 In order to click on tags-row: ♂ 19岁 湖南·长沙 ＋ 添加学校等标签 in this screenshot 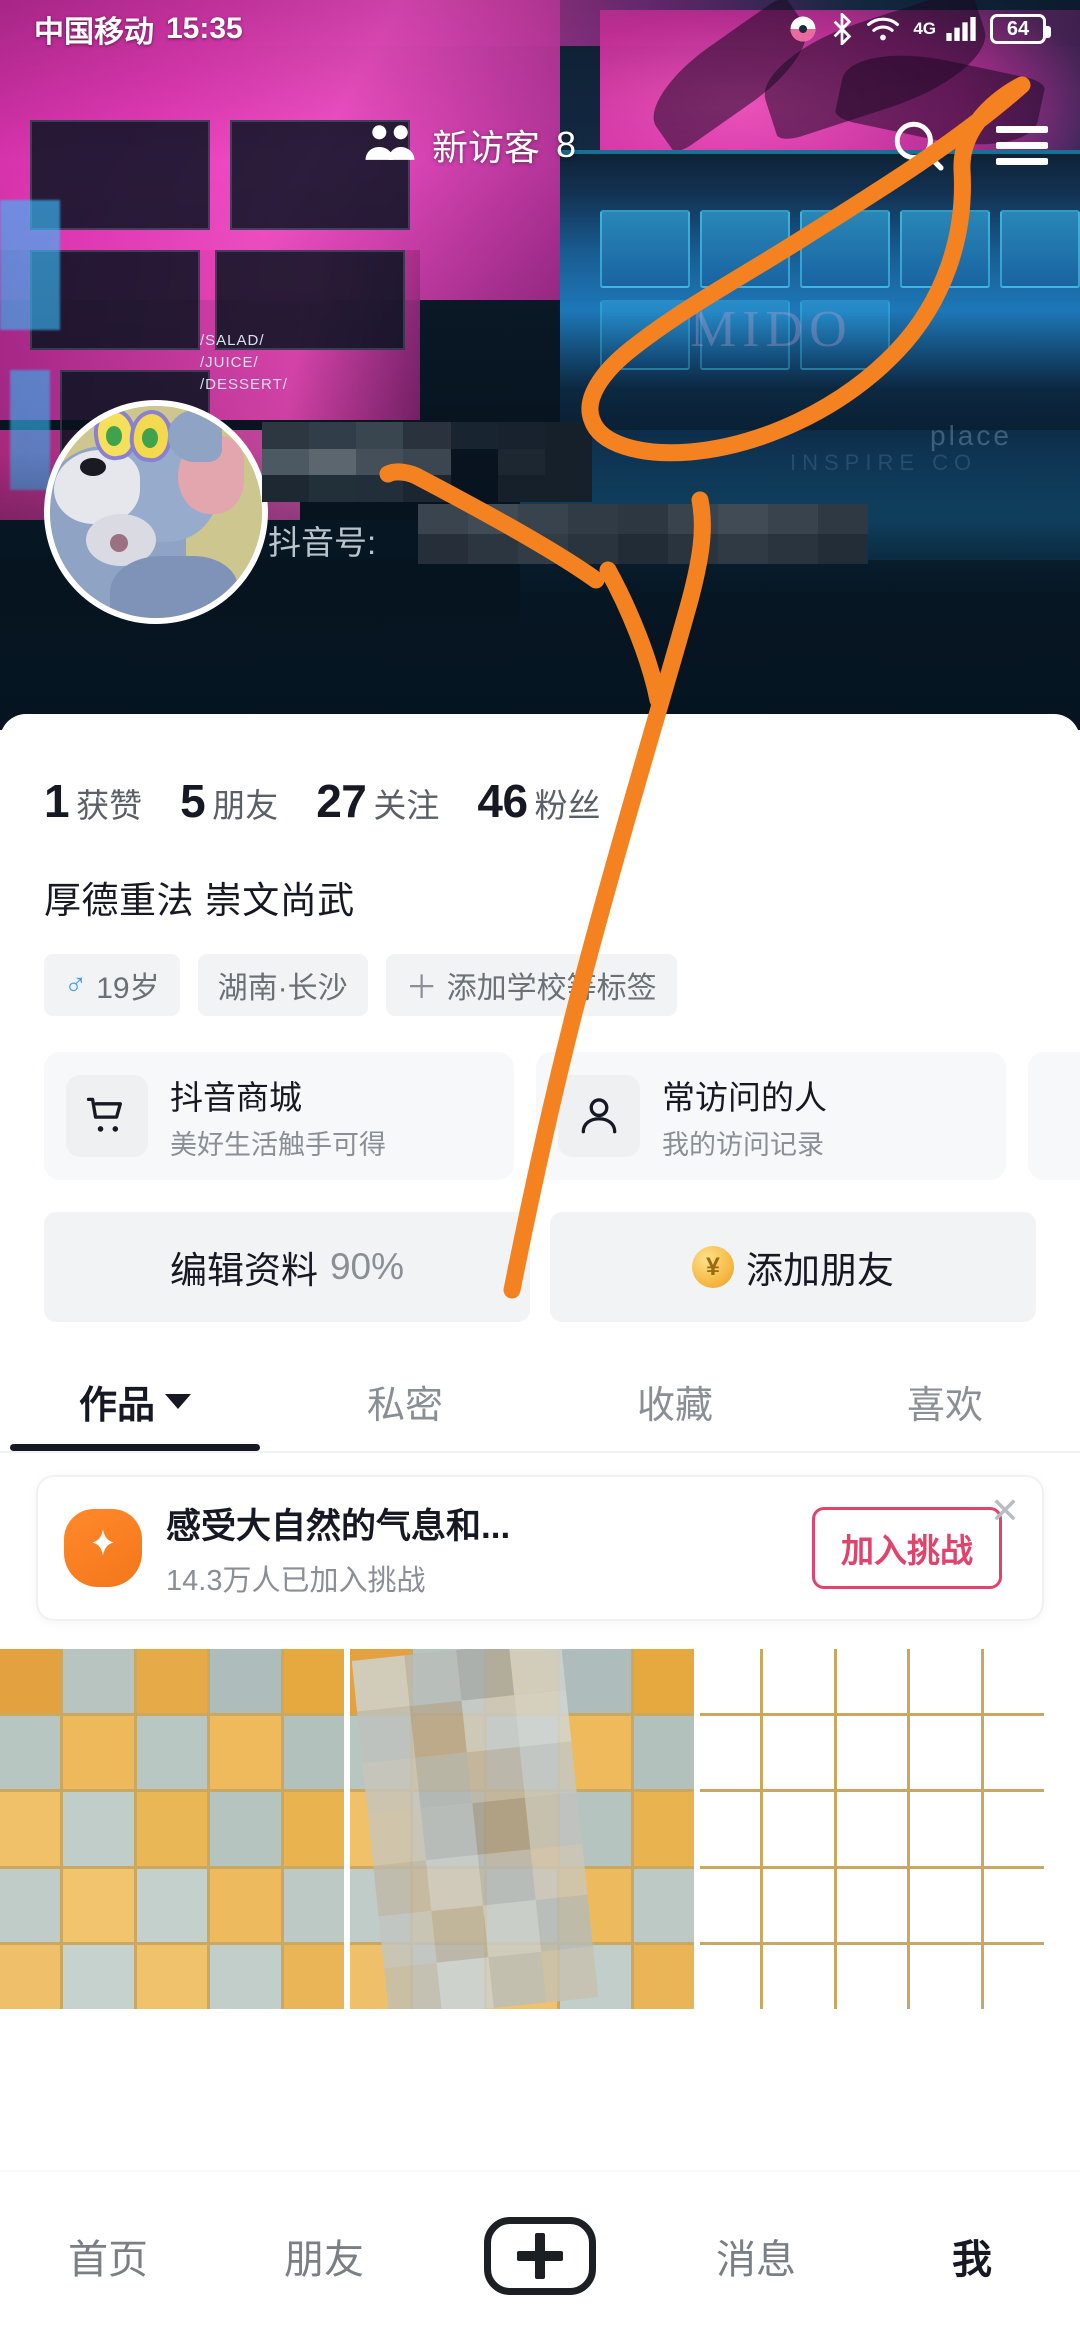, I will do `click(540, 970)`.